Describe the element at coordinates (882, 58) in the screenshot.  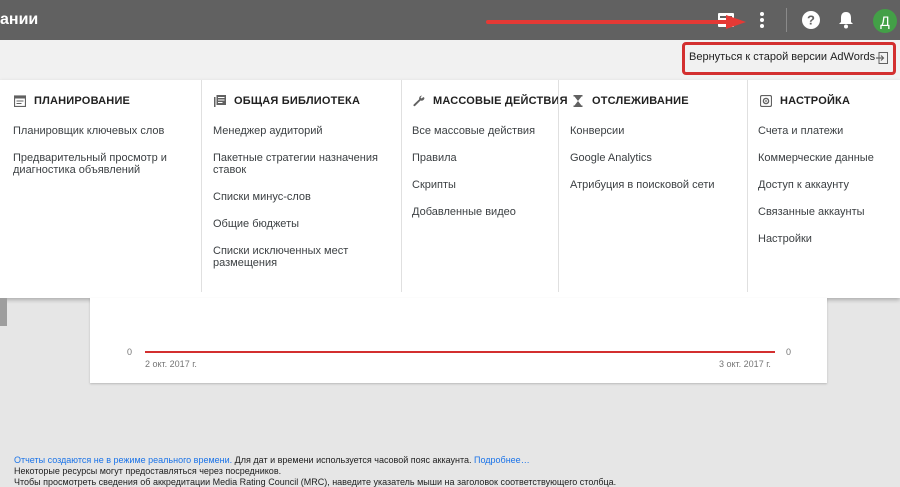
I see `exit-to-app-icon` at that location.